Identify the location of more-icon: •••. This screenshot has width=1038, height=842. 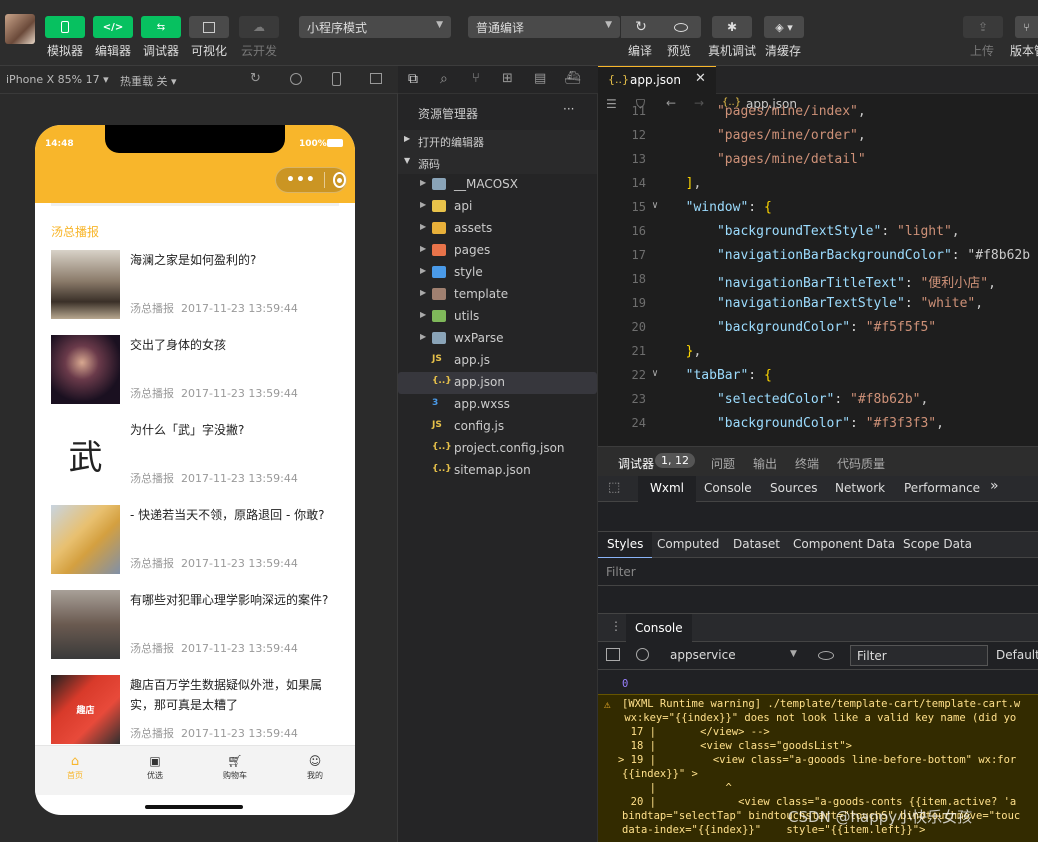
(301, 180).